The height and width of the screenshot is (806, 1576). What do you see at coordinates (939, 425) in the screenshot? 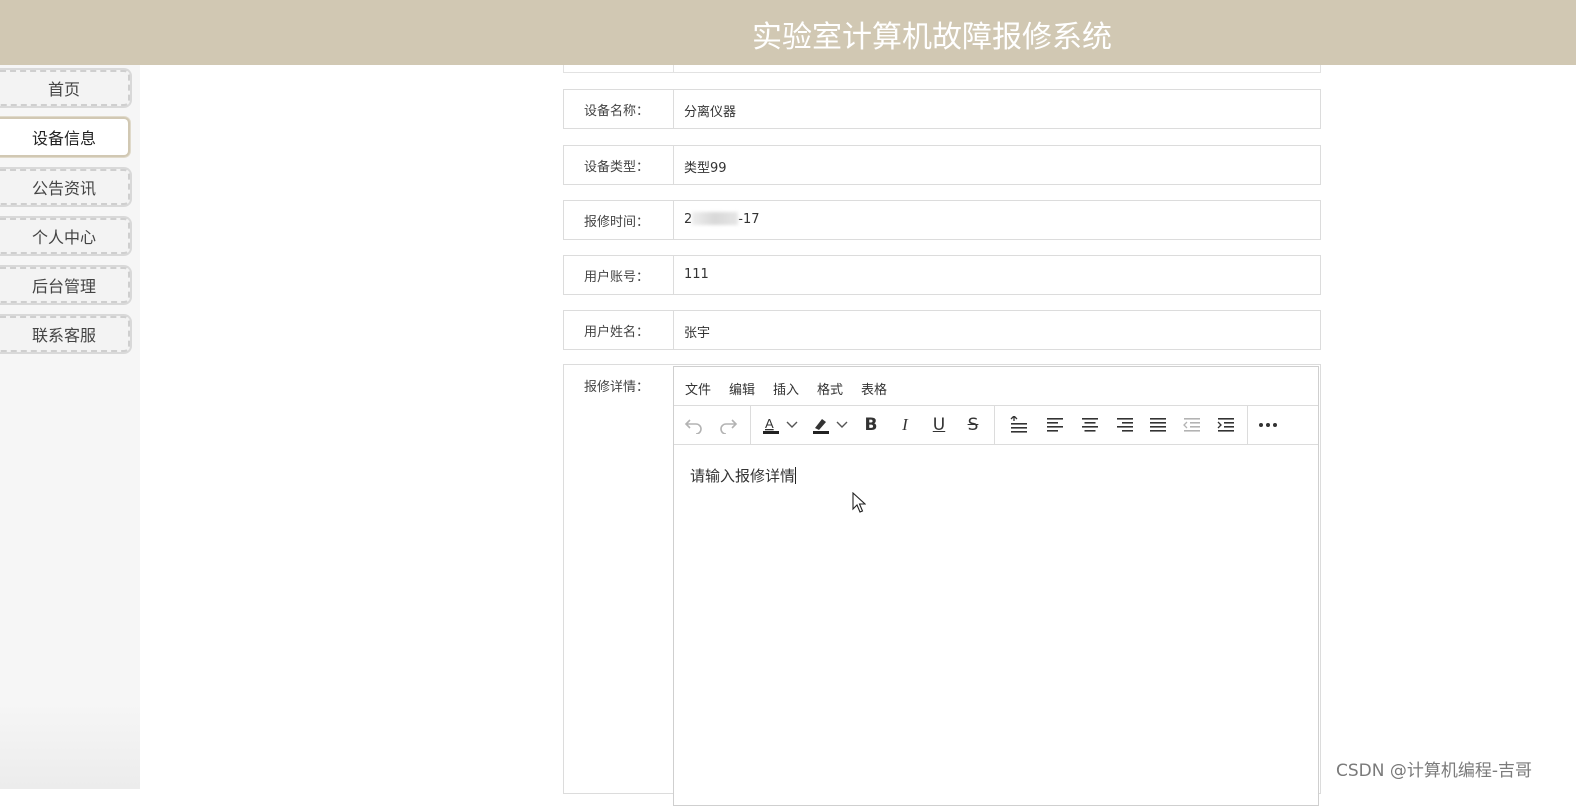
I see `underline-icon: U` at bounding box center [939, 425].